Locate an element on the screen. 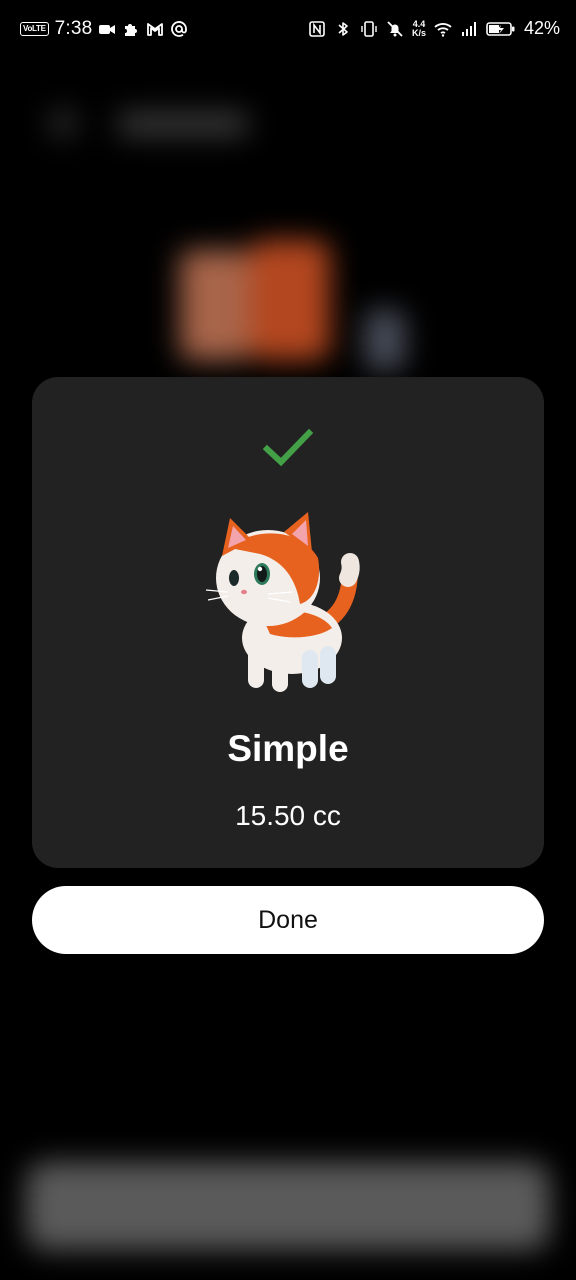  network-speed: 4.4 K/s is located at coordinates (418, 28).